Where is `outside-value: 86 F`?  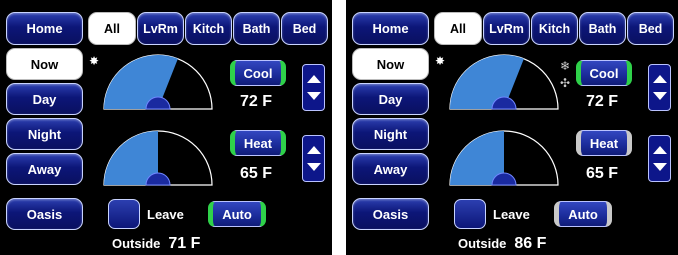 outside-value: 86 F is located at coordinates (530, 243).